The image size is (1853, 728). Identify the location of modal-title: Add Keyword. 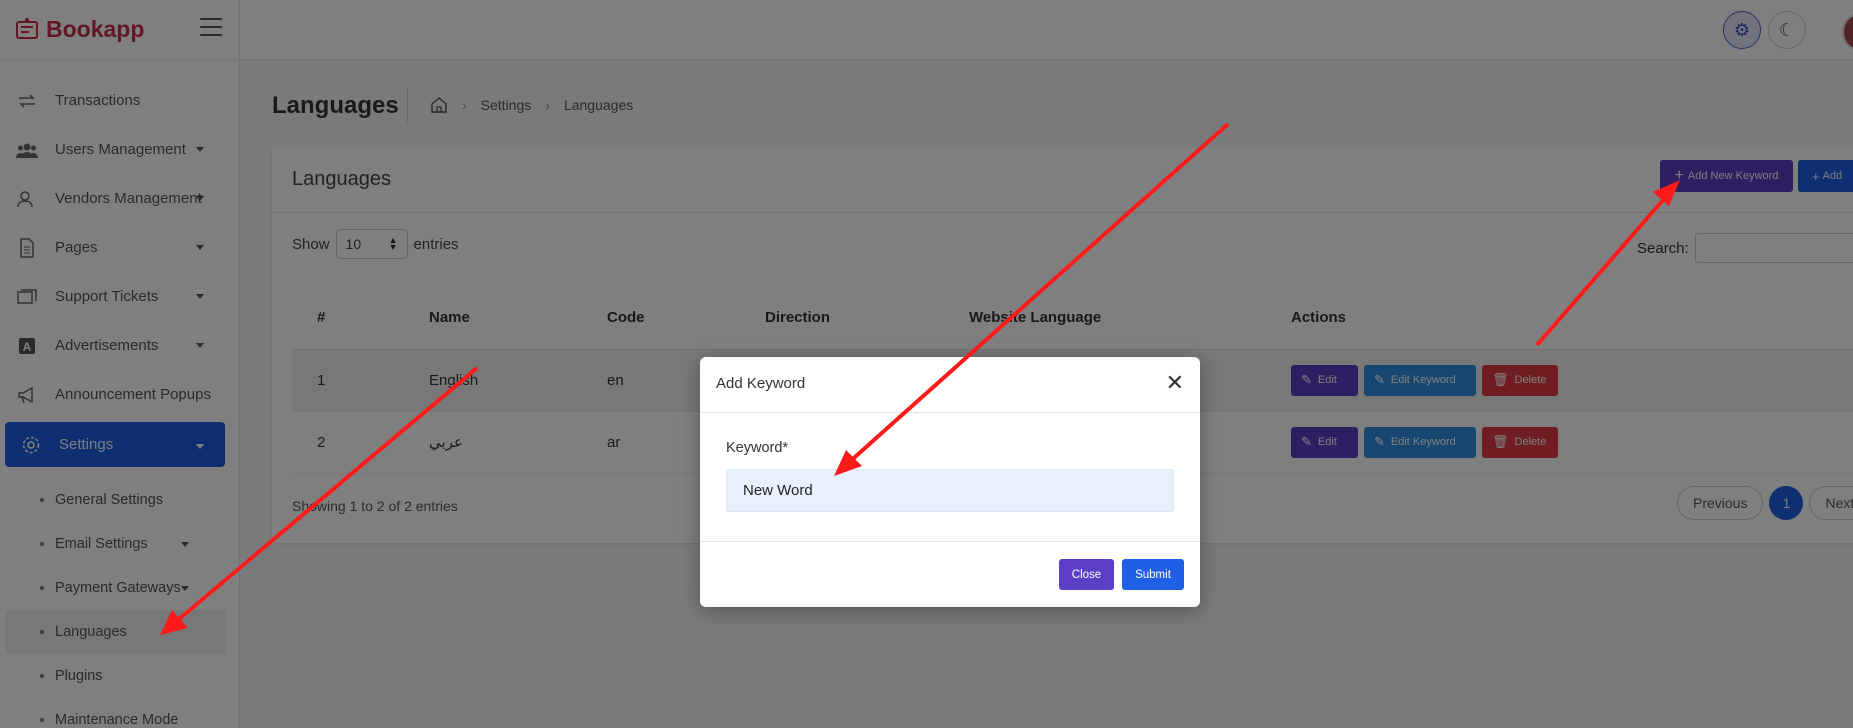
(761, 383).